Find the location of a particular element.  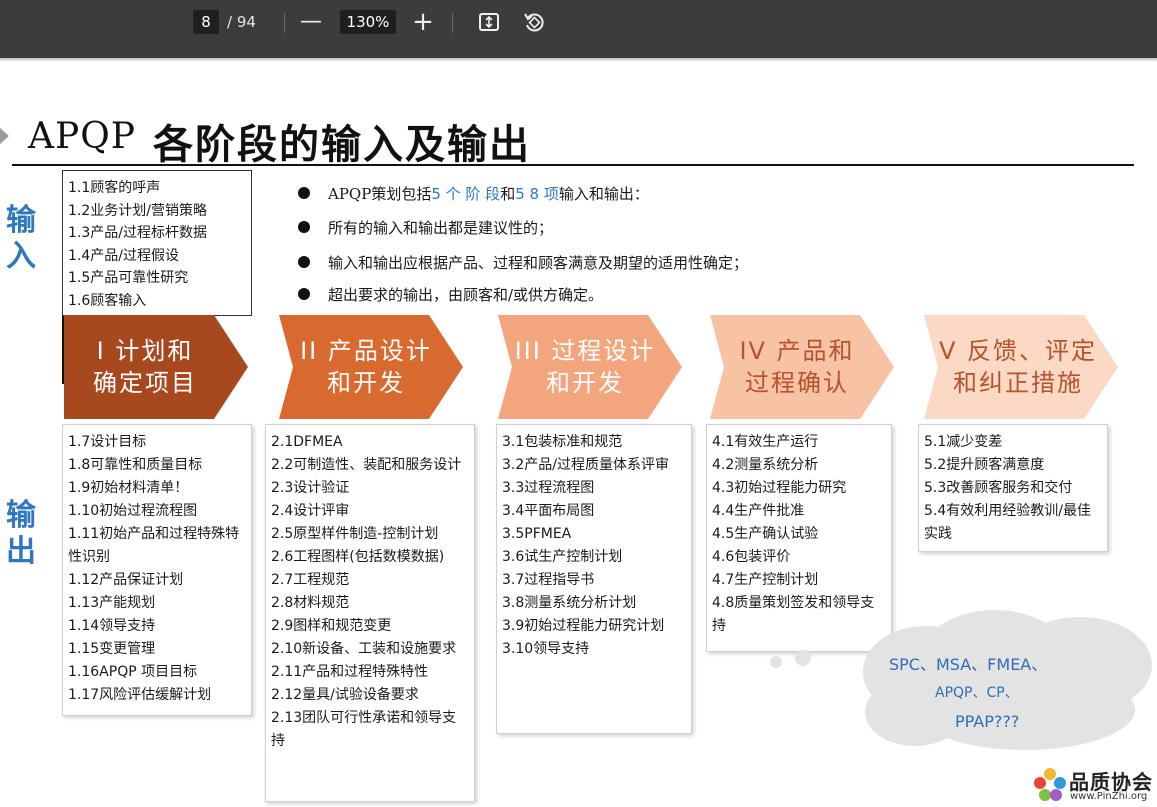

bullet-highlight: 5 8 项 is located at coordinates (537, 194).